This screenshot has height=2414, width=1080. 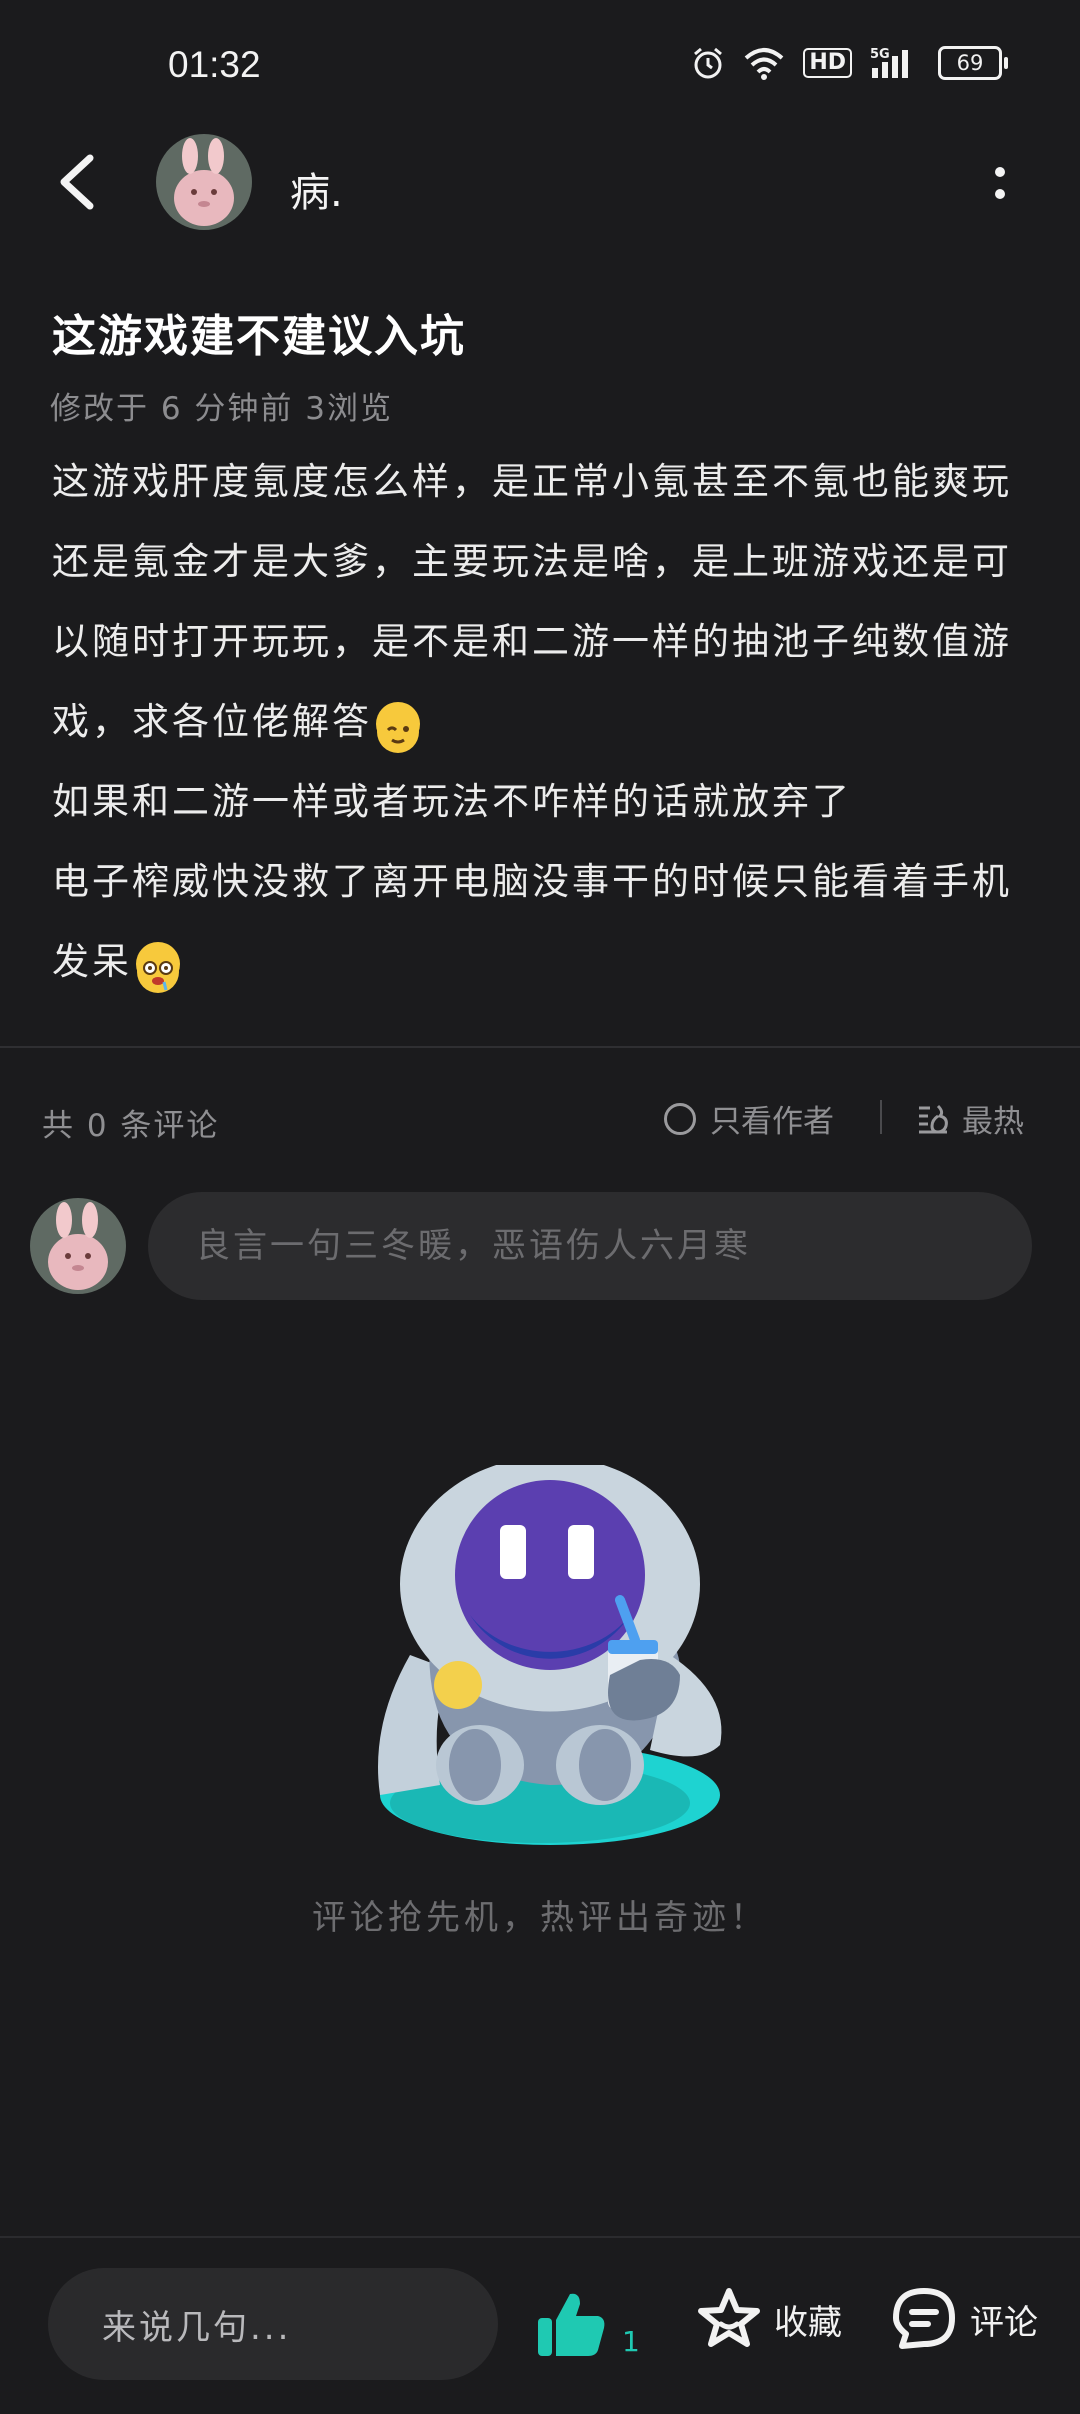 What do you see at coordinates (764, 64) in the screenshot?
I see `wifi-icon` at bounding box center [764, 64].